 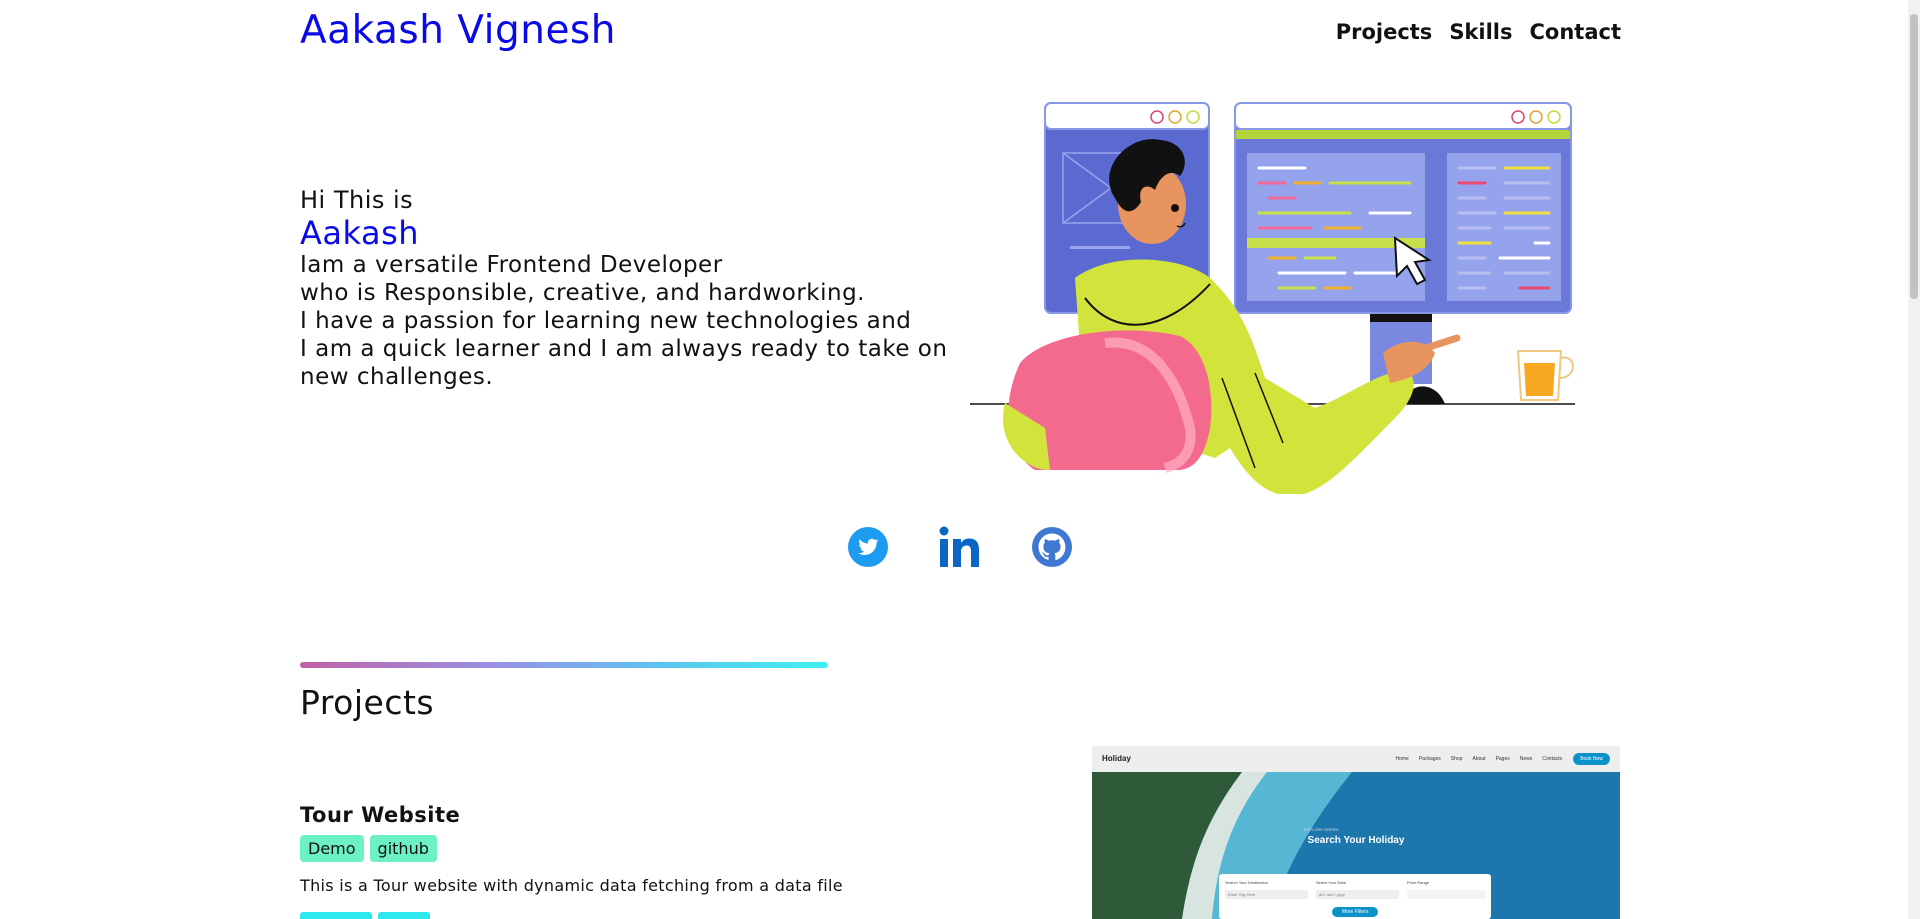 What do you see at coordinates (1357, 894) in the screenshot?
I see `preview-field: dd / mm / yyyy` at bounding box center [1357, 894].